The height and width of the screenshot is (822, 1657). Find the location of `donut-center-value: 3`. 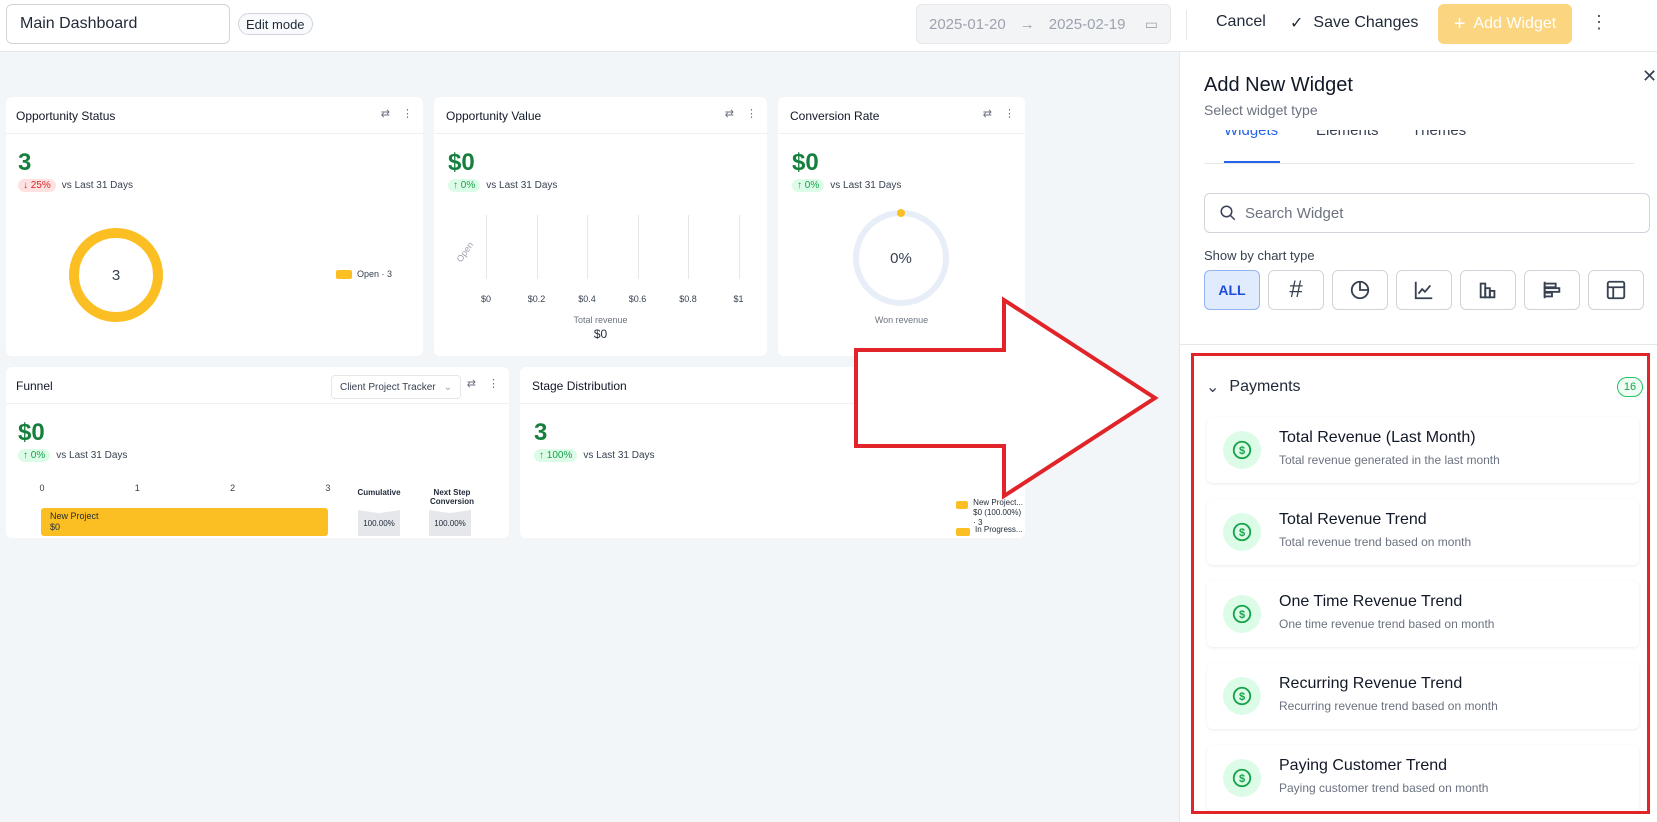

donut-center-value: 3 is located at coordinates (116, 275).